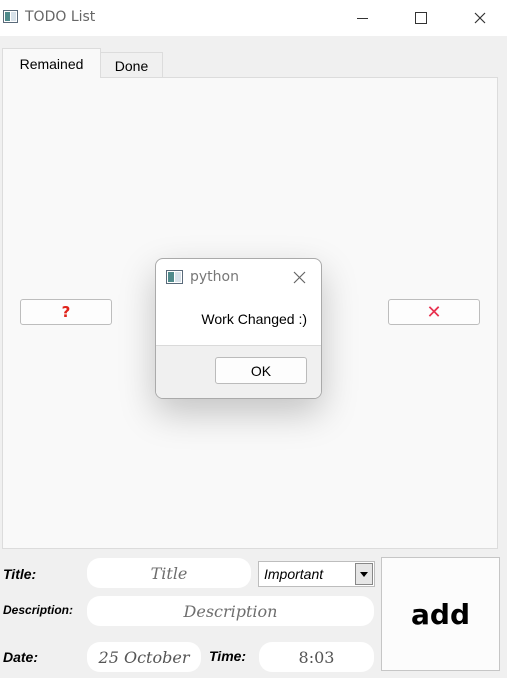 Image resolution: width=507 pixels, height=678 pixels. I want to click on priority-select: Important, so click(316, 574).